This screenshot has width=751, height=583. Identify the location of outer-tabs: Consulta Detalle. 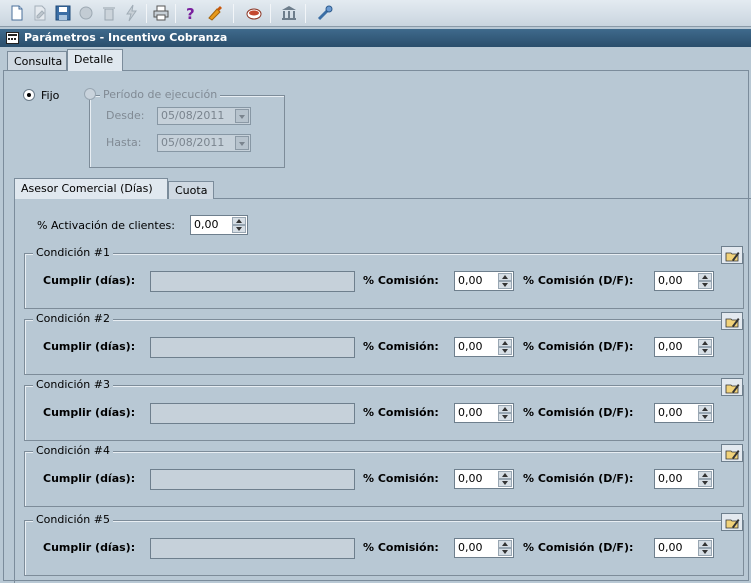
(375, 59).